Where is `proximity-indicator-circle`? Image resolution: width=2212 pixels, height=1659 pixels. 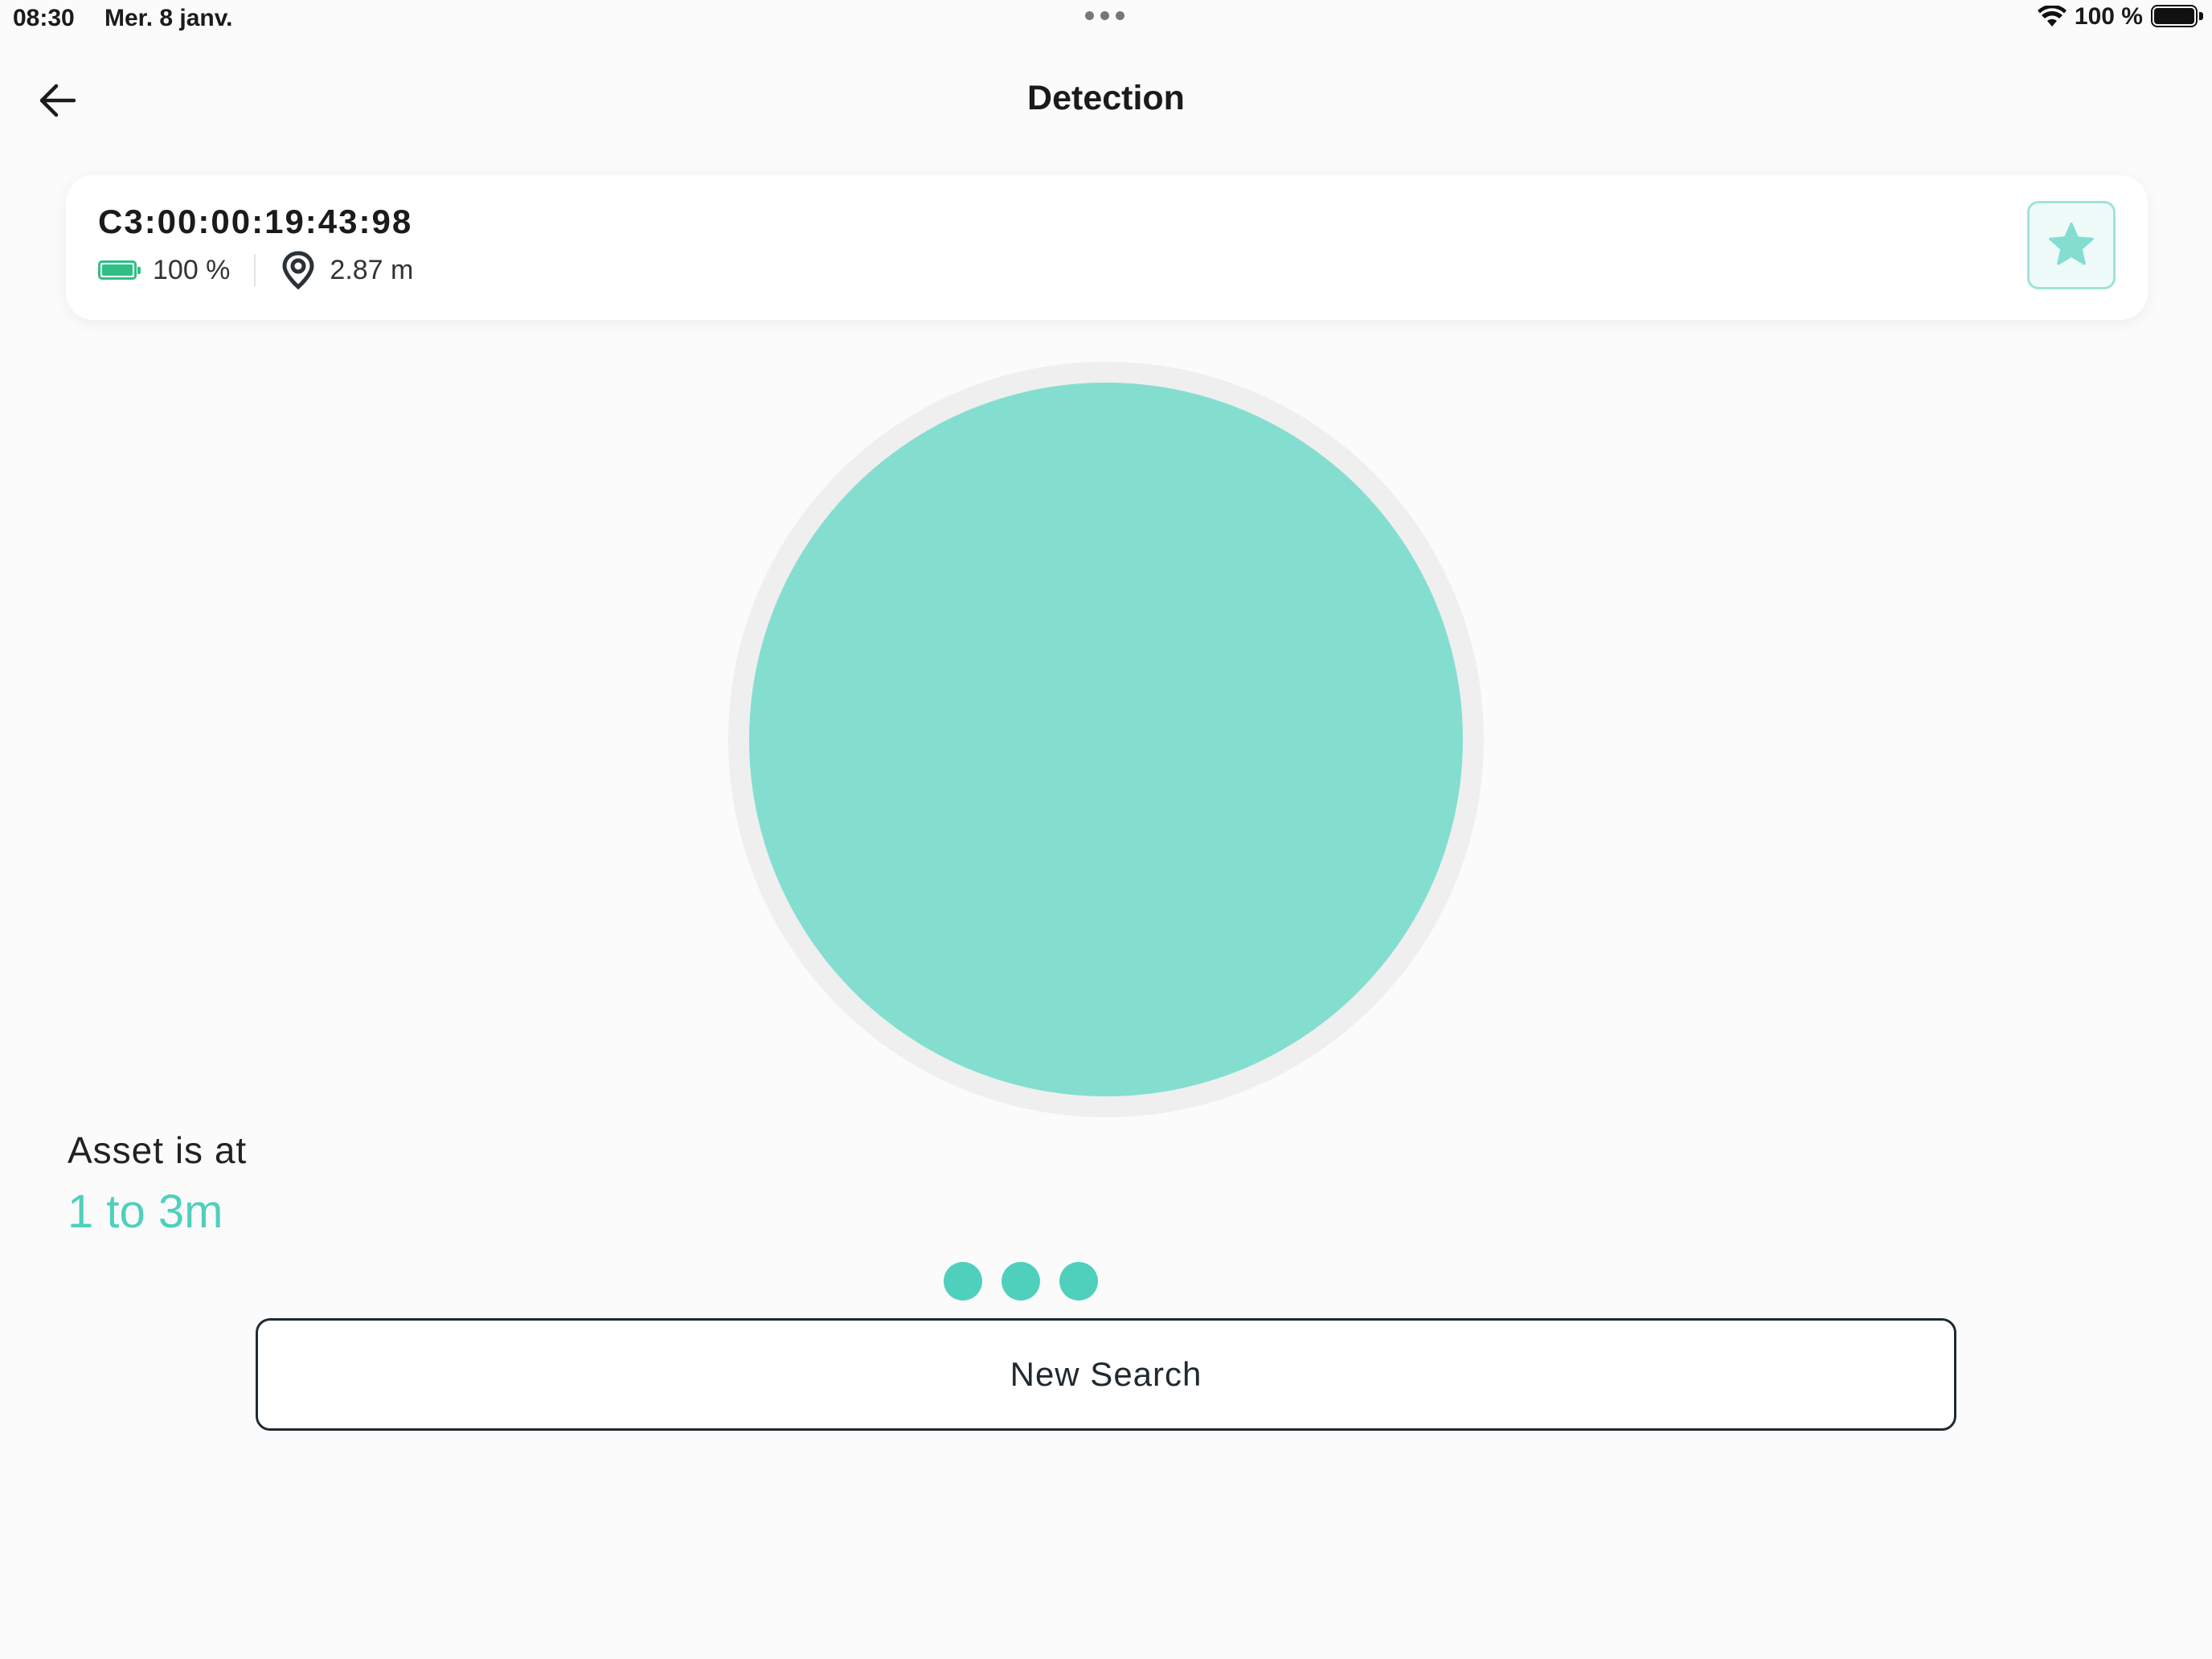
proximity-indicator-circle is located at coordinates (1106, 739).